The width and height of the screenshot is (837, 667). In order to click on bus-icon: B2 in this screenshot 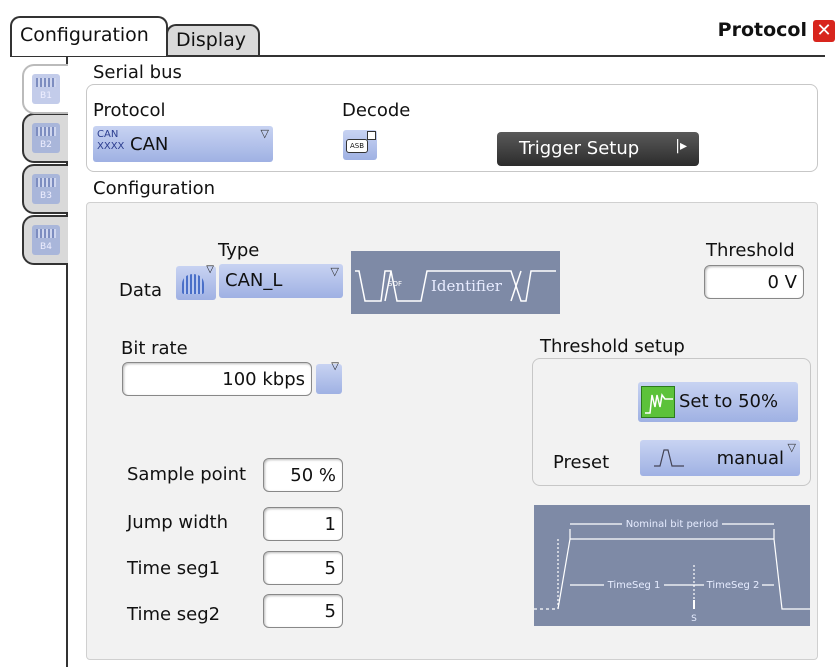, I will do `click(46, 138)`.